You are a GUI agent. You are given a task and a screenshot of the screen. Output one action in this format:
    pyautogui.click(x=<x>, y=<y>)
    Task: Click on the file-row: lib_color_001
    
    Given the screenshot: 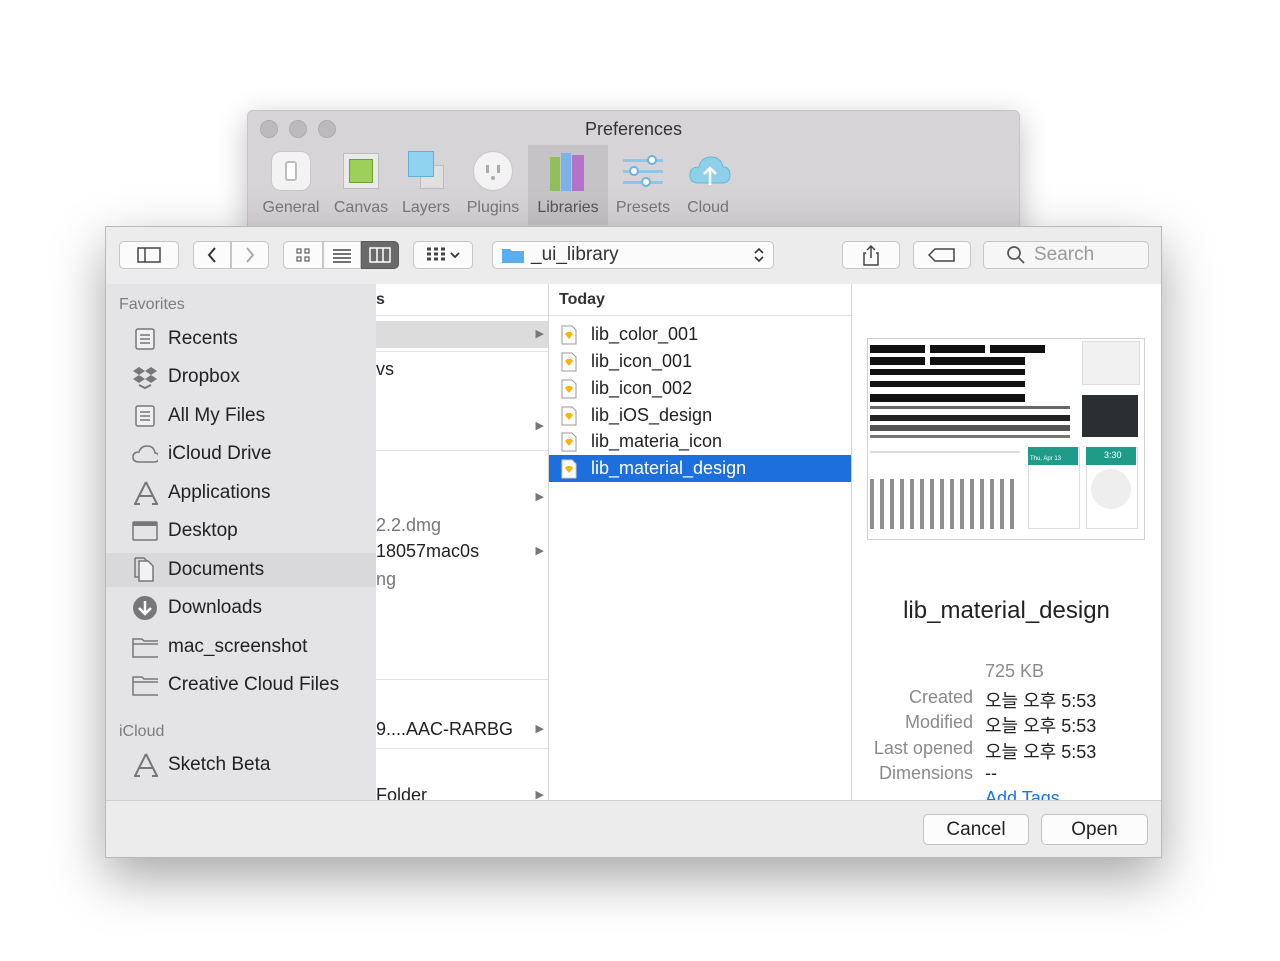 What is the action you would take?
    pyautogui.click(x=700, y=334)
    